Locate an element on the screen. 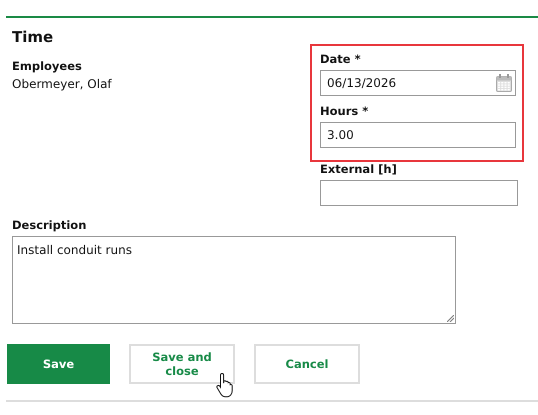  field-label: External [h] is located at coordinates (359, 169).